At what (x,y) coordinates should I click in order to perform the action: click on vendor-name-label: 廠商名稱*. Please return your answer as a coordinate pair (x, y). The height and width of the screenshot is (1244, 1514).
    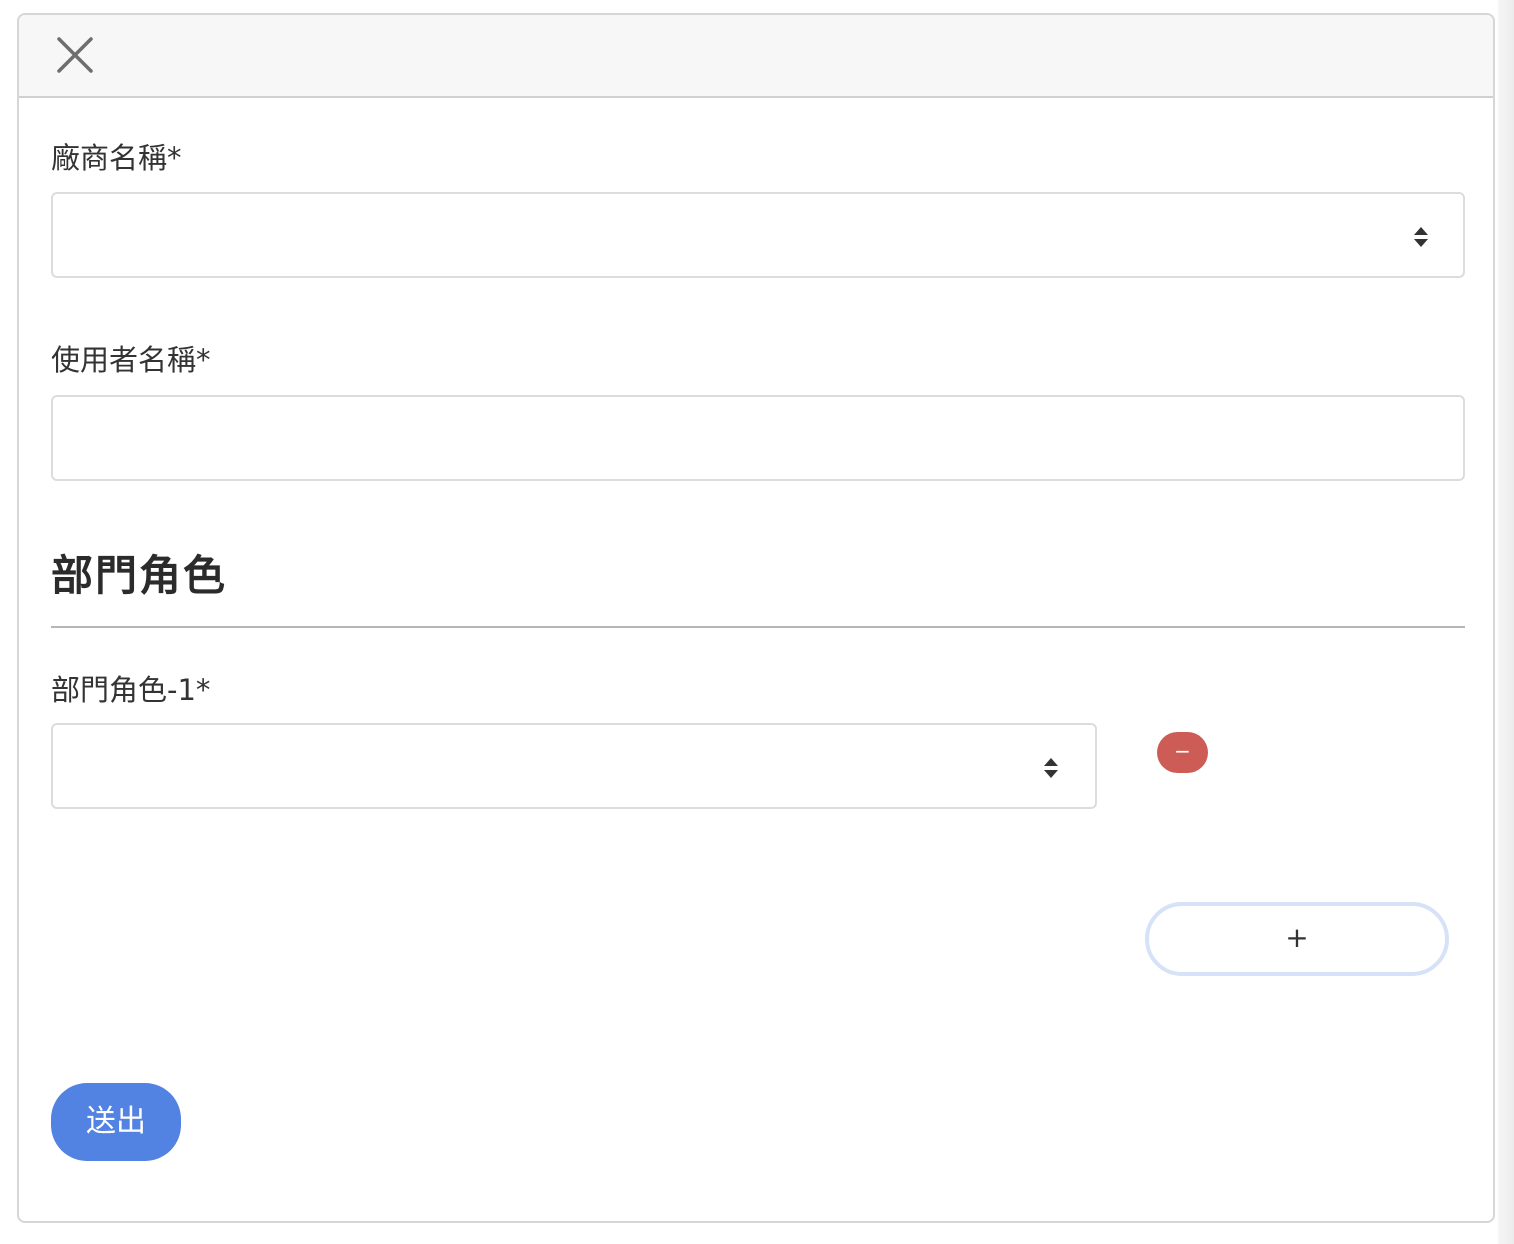
    Looking at the image, I should click on (116, 158).